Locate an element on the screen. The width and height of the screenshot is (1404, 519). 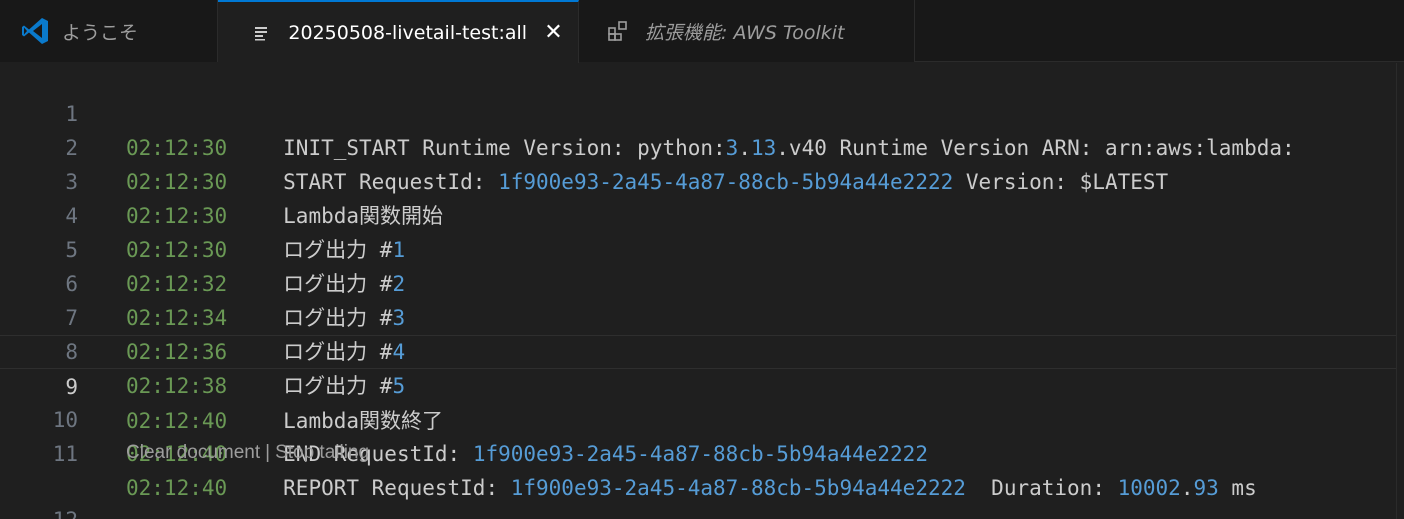
close-icon: ✕ is located at coordinates (553, 32).